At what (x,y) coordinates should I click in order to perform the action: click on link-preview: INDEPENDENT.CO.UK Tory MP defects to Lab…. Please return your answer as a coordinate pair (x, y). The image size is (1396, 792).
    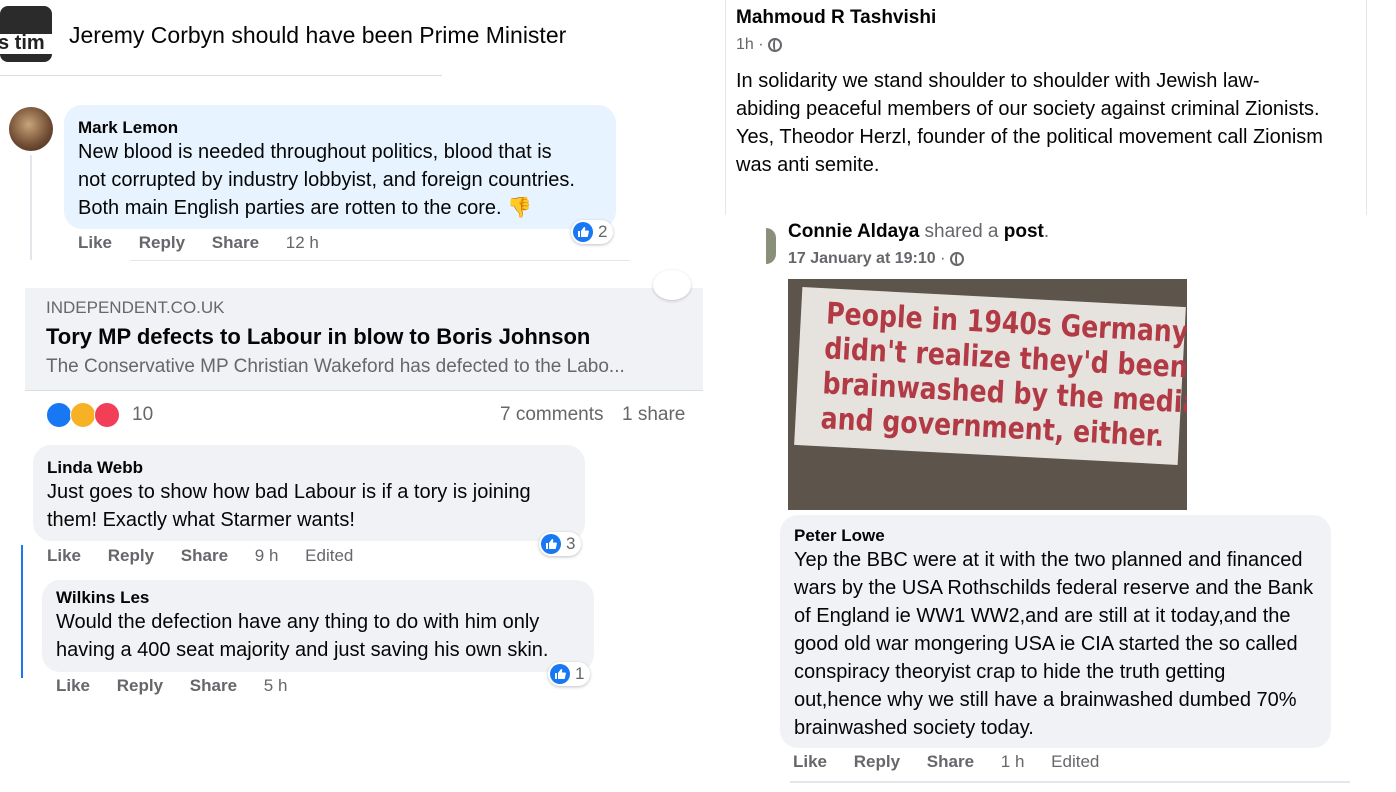
    Looking at the image, I should click on (364, 339).